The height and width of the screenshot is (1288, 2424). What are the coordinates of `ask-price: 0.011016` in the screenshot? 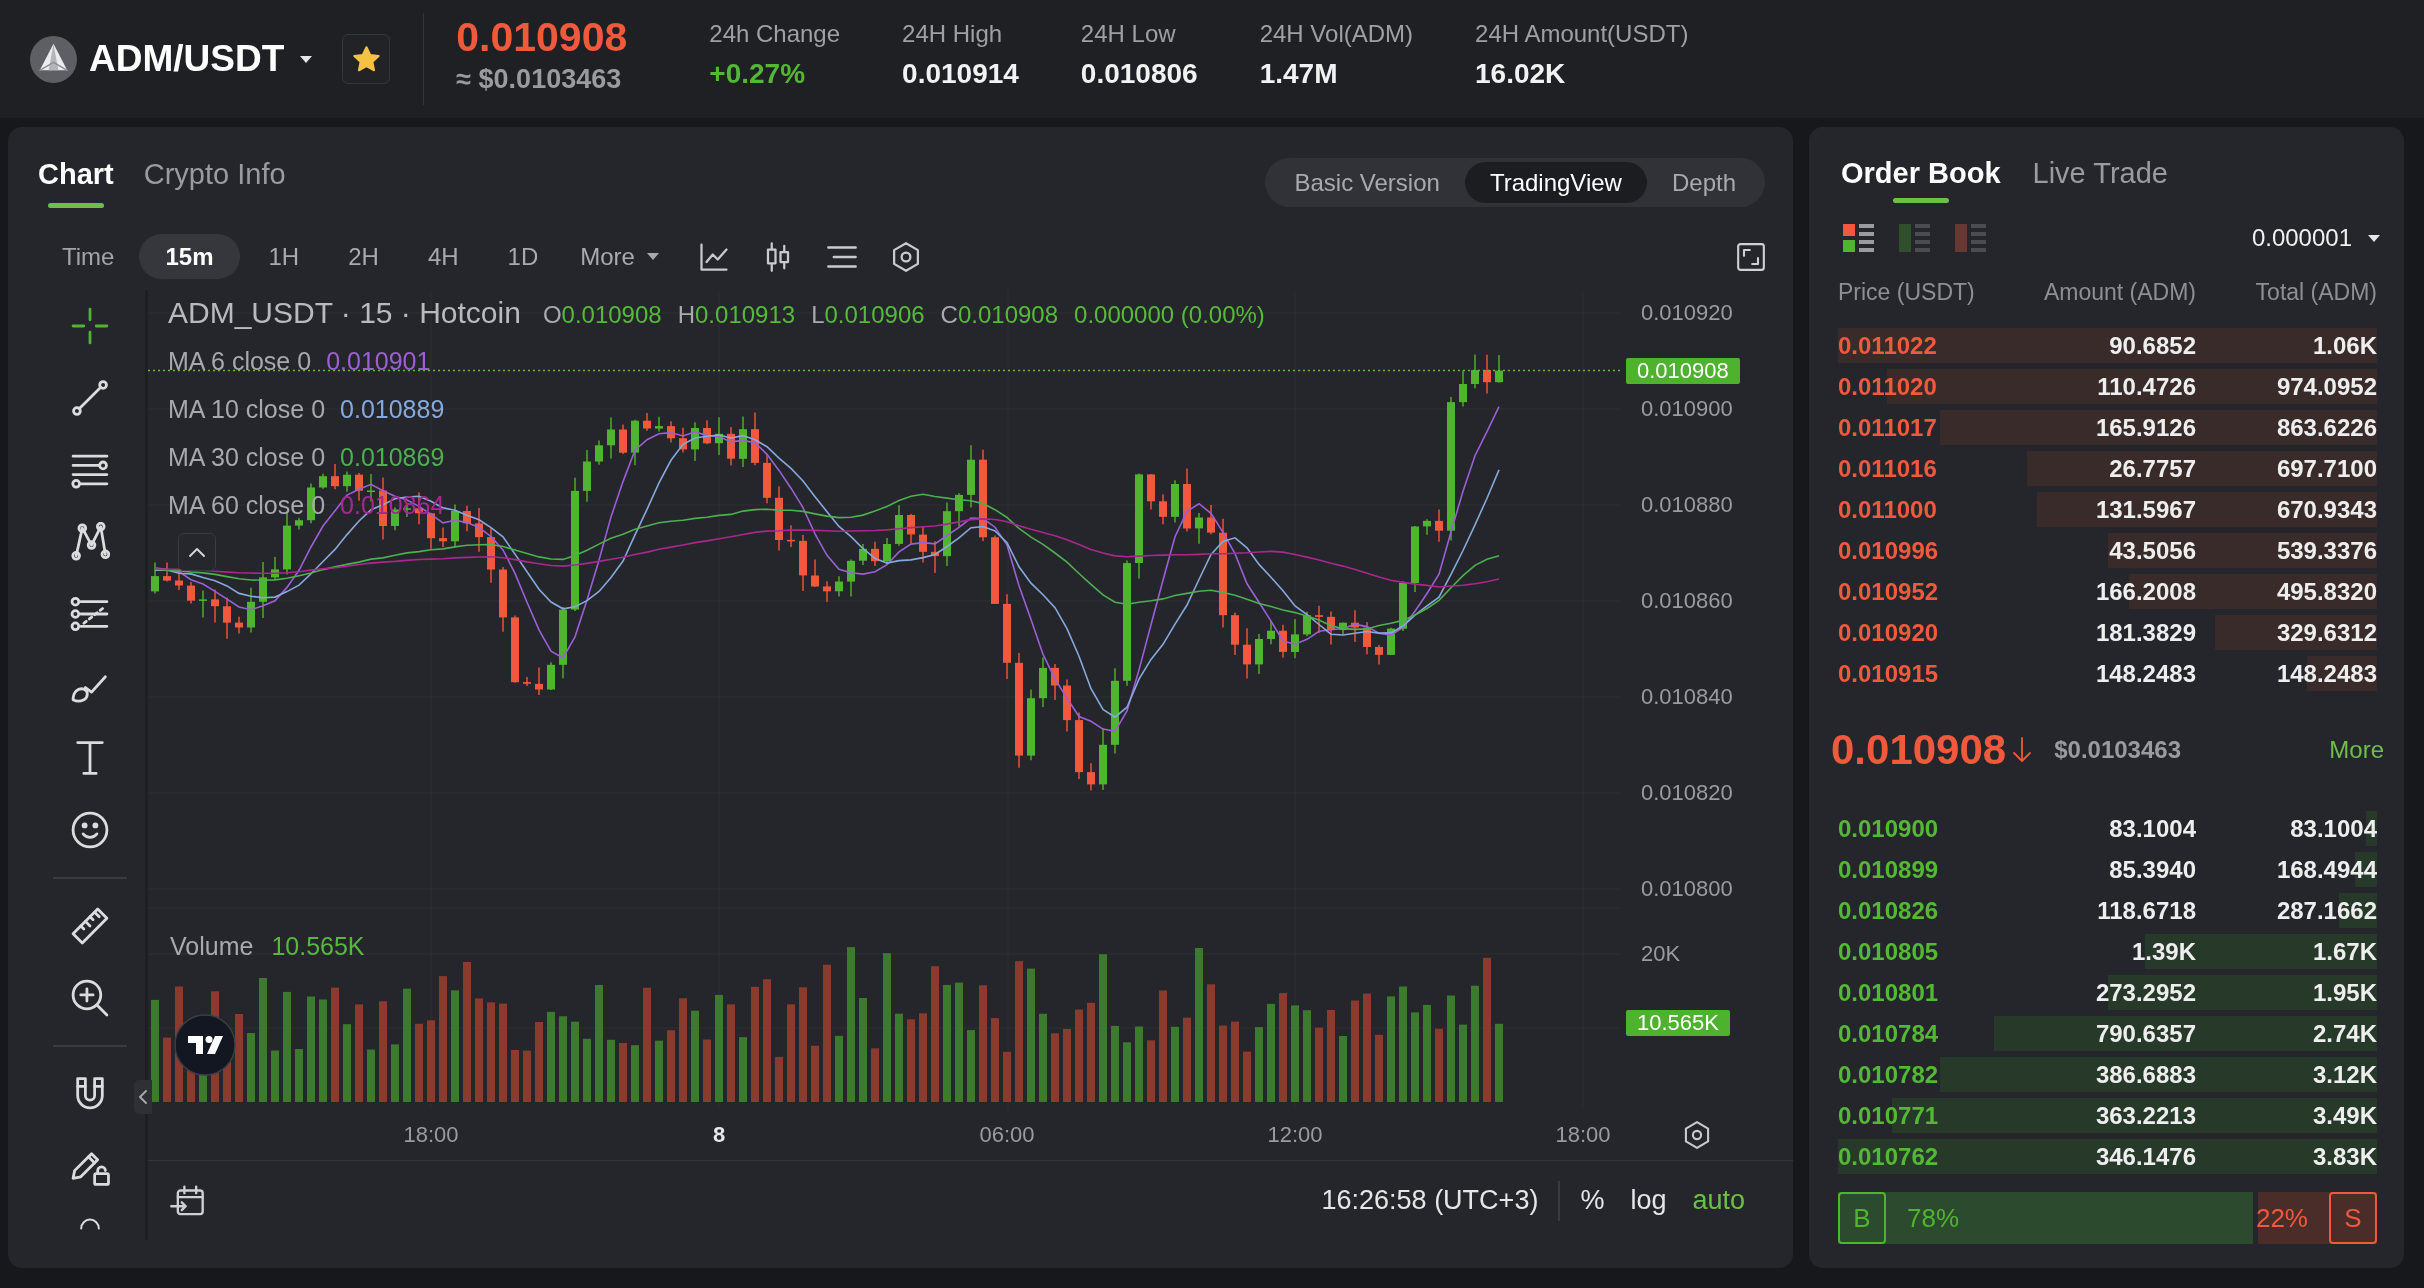 It's located at (1887, 468).